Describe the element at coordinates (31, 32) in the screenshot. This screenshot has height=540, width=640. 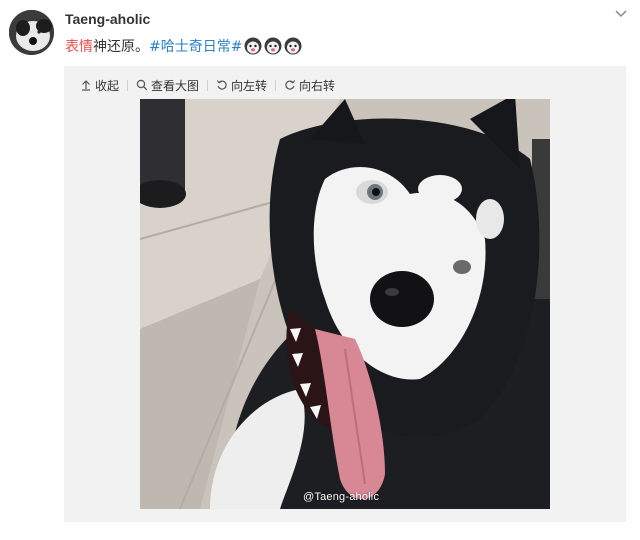
I see `avatar` at that location.